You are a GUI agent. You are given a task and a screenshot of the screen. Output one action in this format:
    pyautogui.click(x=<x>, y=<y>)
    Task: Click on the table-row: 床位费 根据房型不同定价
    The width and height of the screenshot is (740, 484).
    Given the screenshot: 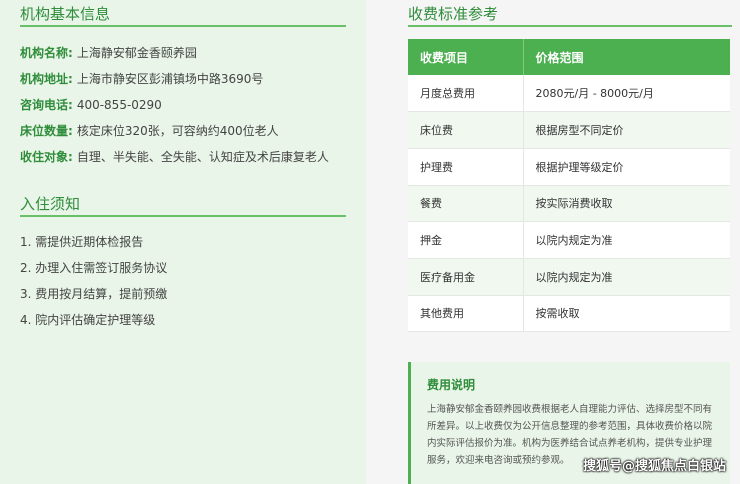 What is the action you would take?
    pyautogui.click(x=569, y=130)
    